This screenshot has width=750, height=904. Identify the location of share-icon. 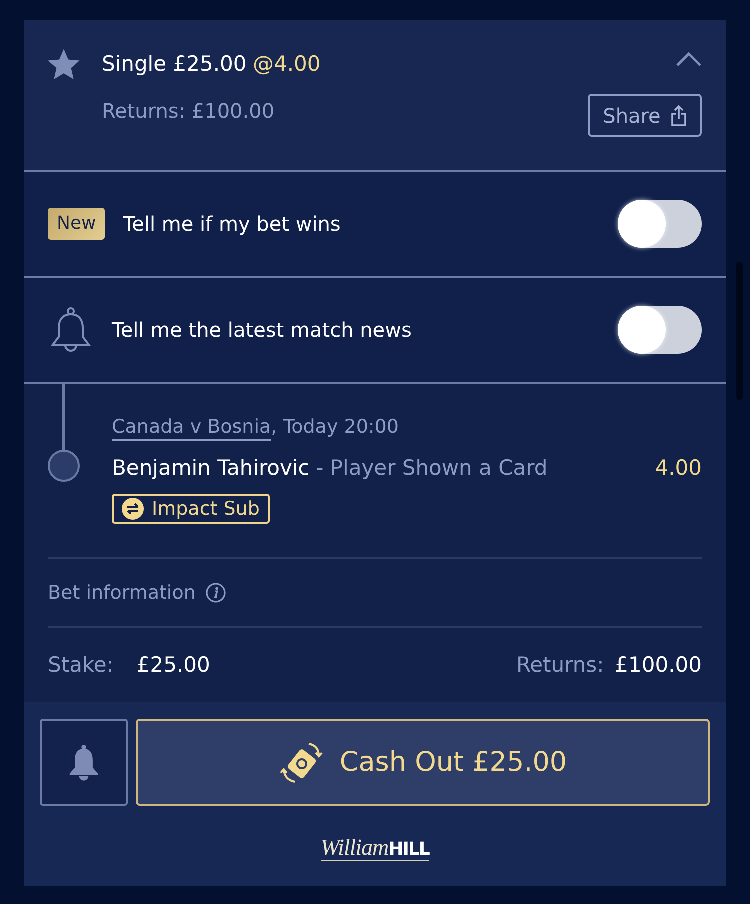
(678, 115).